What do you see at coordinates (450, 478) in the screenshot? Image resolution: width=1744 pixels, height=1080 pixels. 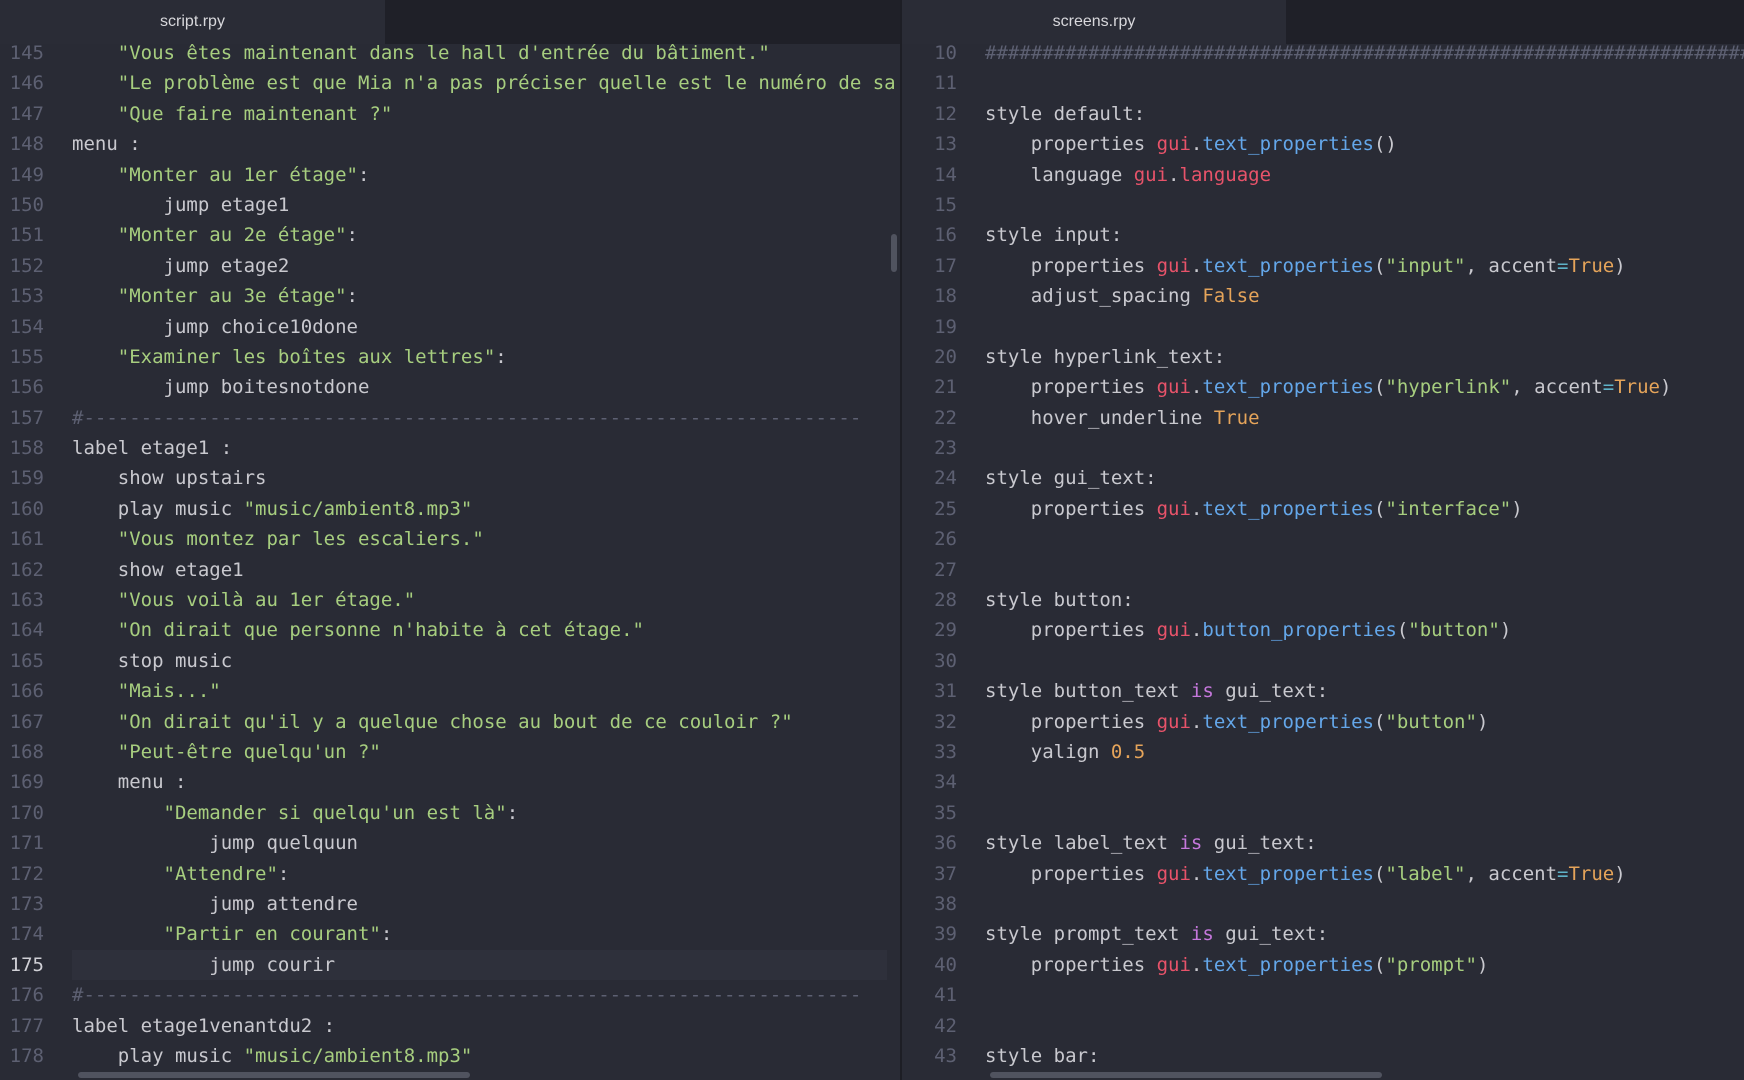 I see `code-line: 159 show upstairs` at bounding box center [450, 478].